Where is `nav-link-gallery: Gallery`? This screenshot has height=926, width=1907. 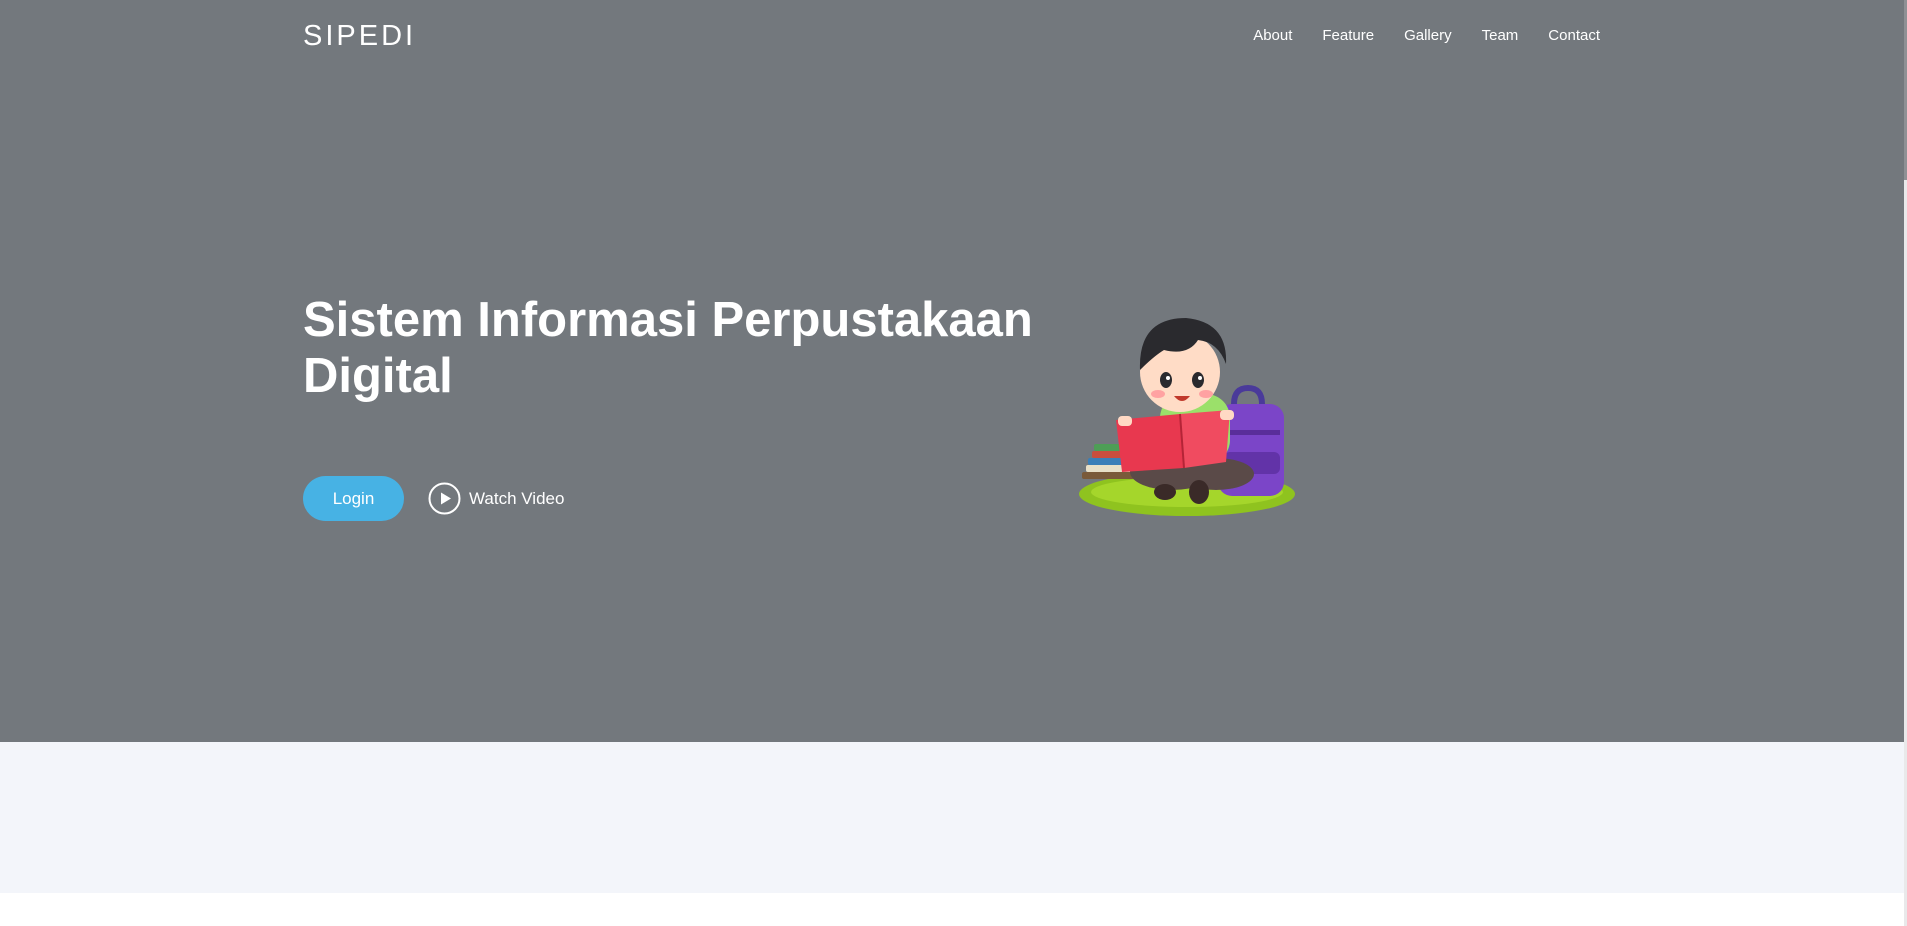
nav-link-gallery: Gallery is located at coordinates (1428, 36).